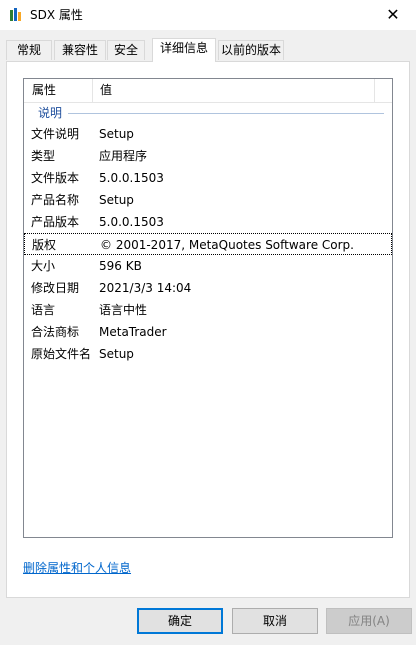 Image resolution: width=416 pixels, height=645 pixels. I want to click on property-value: MetaTrader, so click(133, 332).